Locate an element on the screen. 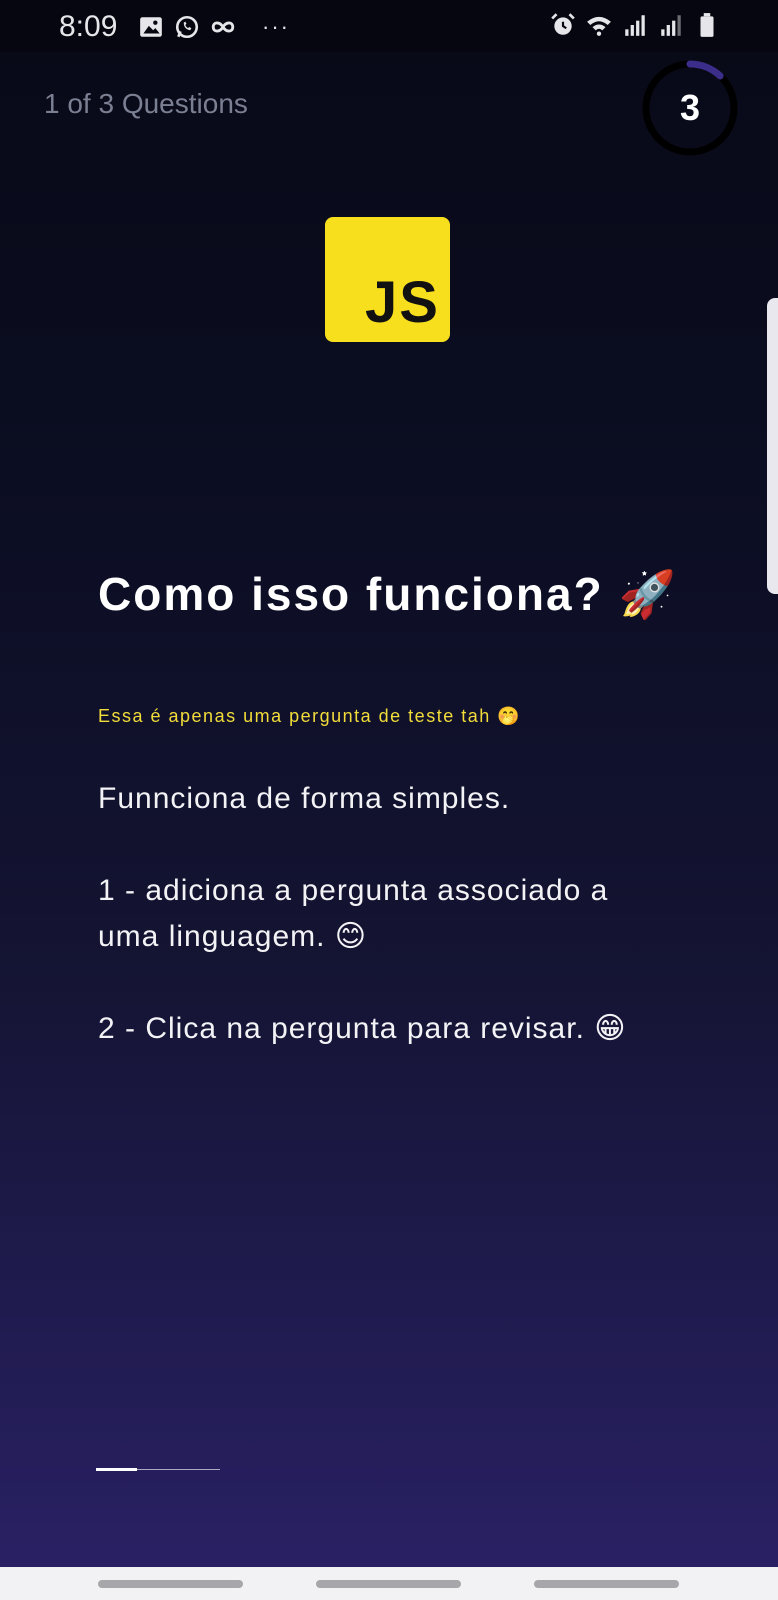 This screenshot has width=778, height=1600. more-dots-icon: ··· is located at coordinates (276, 26).